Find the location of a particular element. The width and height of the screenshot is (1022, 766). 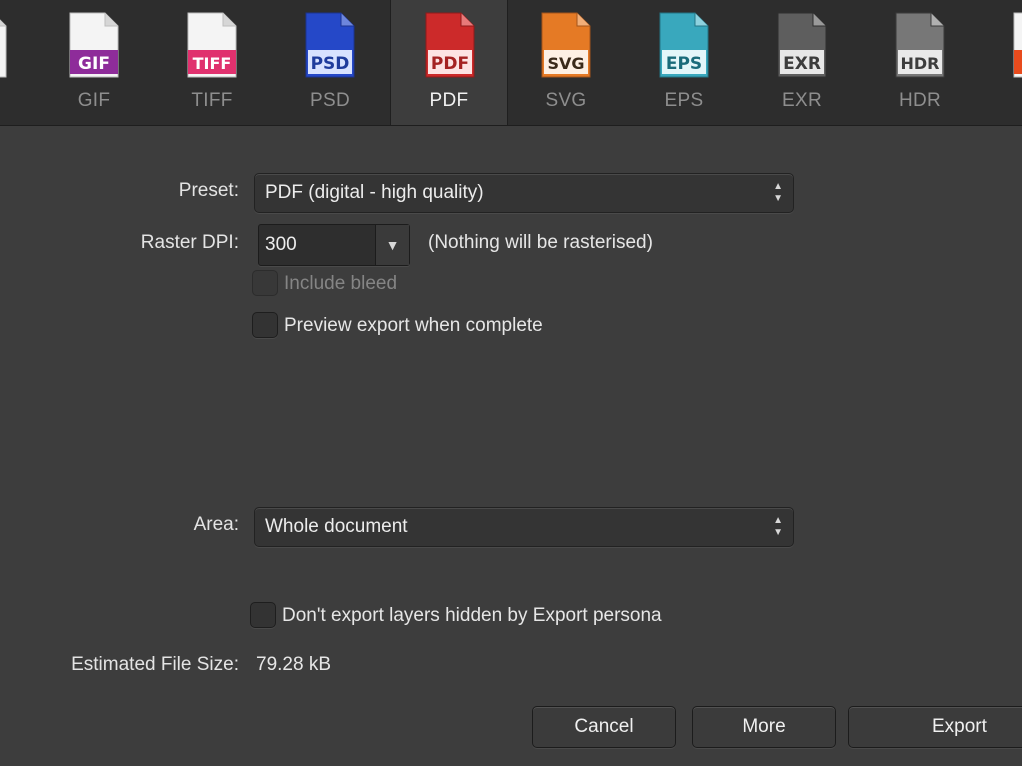

include-bleed-checkbox is located at coordinates (265, 283).